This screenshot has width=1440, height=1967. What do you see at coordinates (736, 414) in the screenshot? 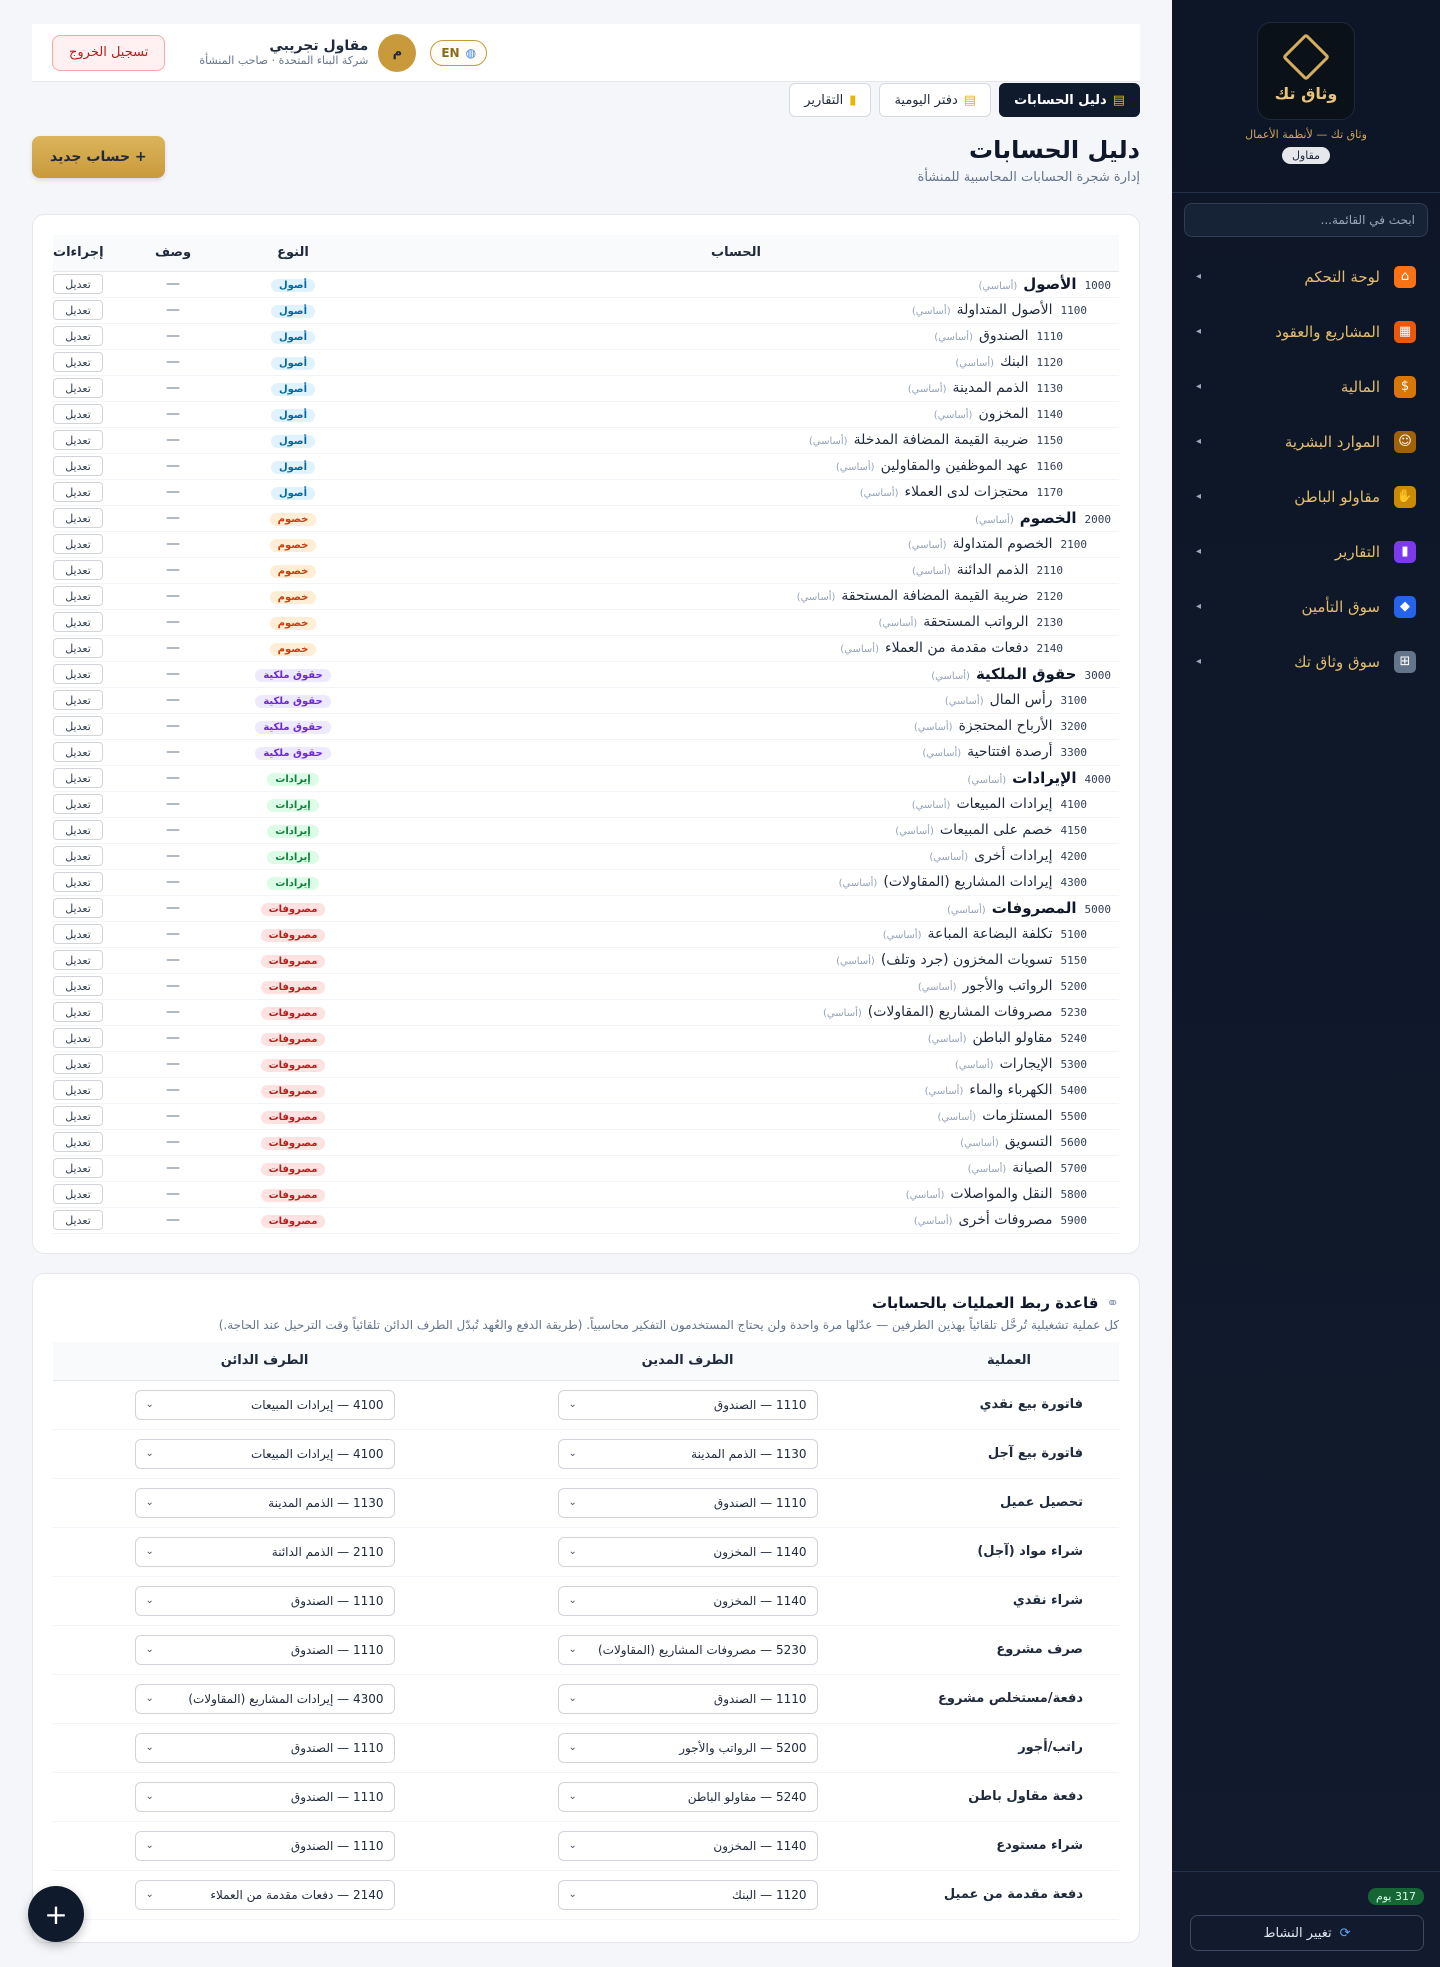
I see `account-cell: 1140 المخزون (أساسي)` at bounding box center [736, 414].